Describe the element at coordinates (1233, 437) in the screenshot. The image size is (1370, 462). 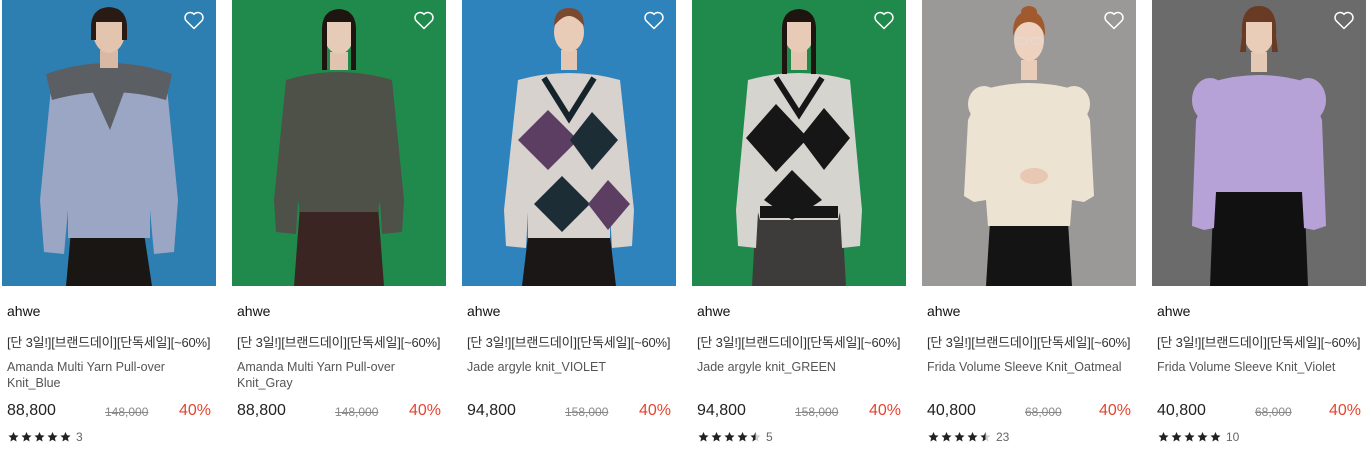
I see `review-count: 10` at that location.